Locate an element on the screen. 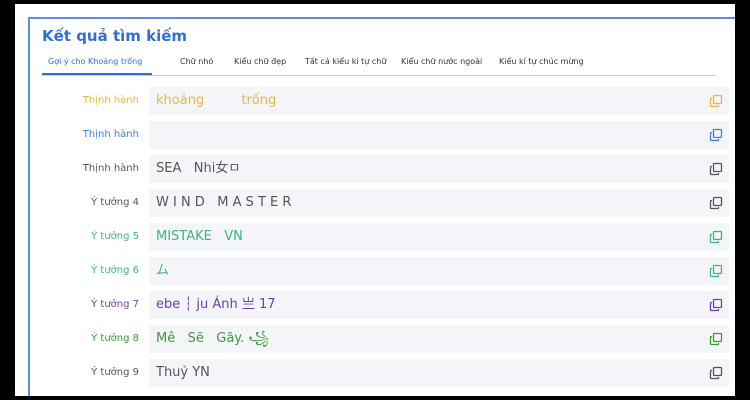 This screenshot has width=750, height=400. result-row: Ý tưởng 5 MISTAKE VN is located at coordinates (384, 237).